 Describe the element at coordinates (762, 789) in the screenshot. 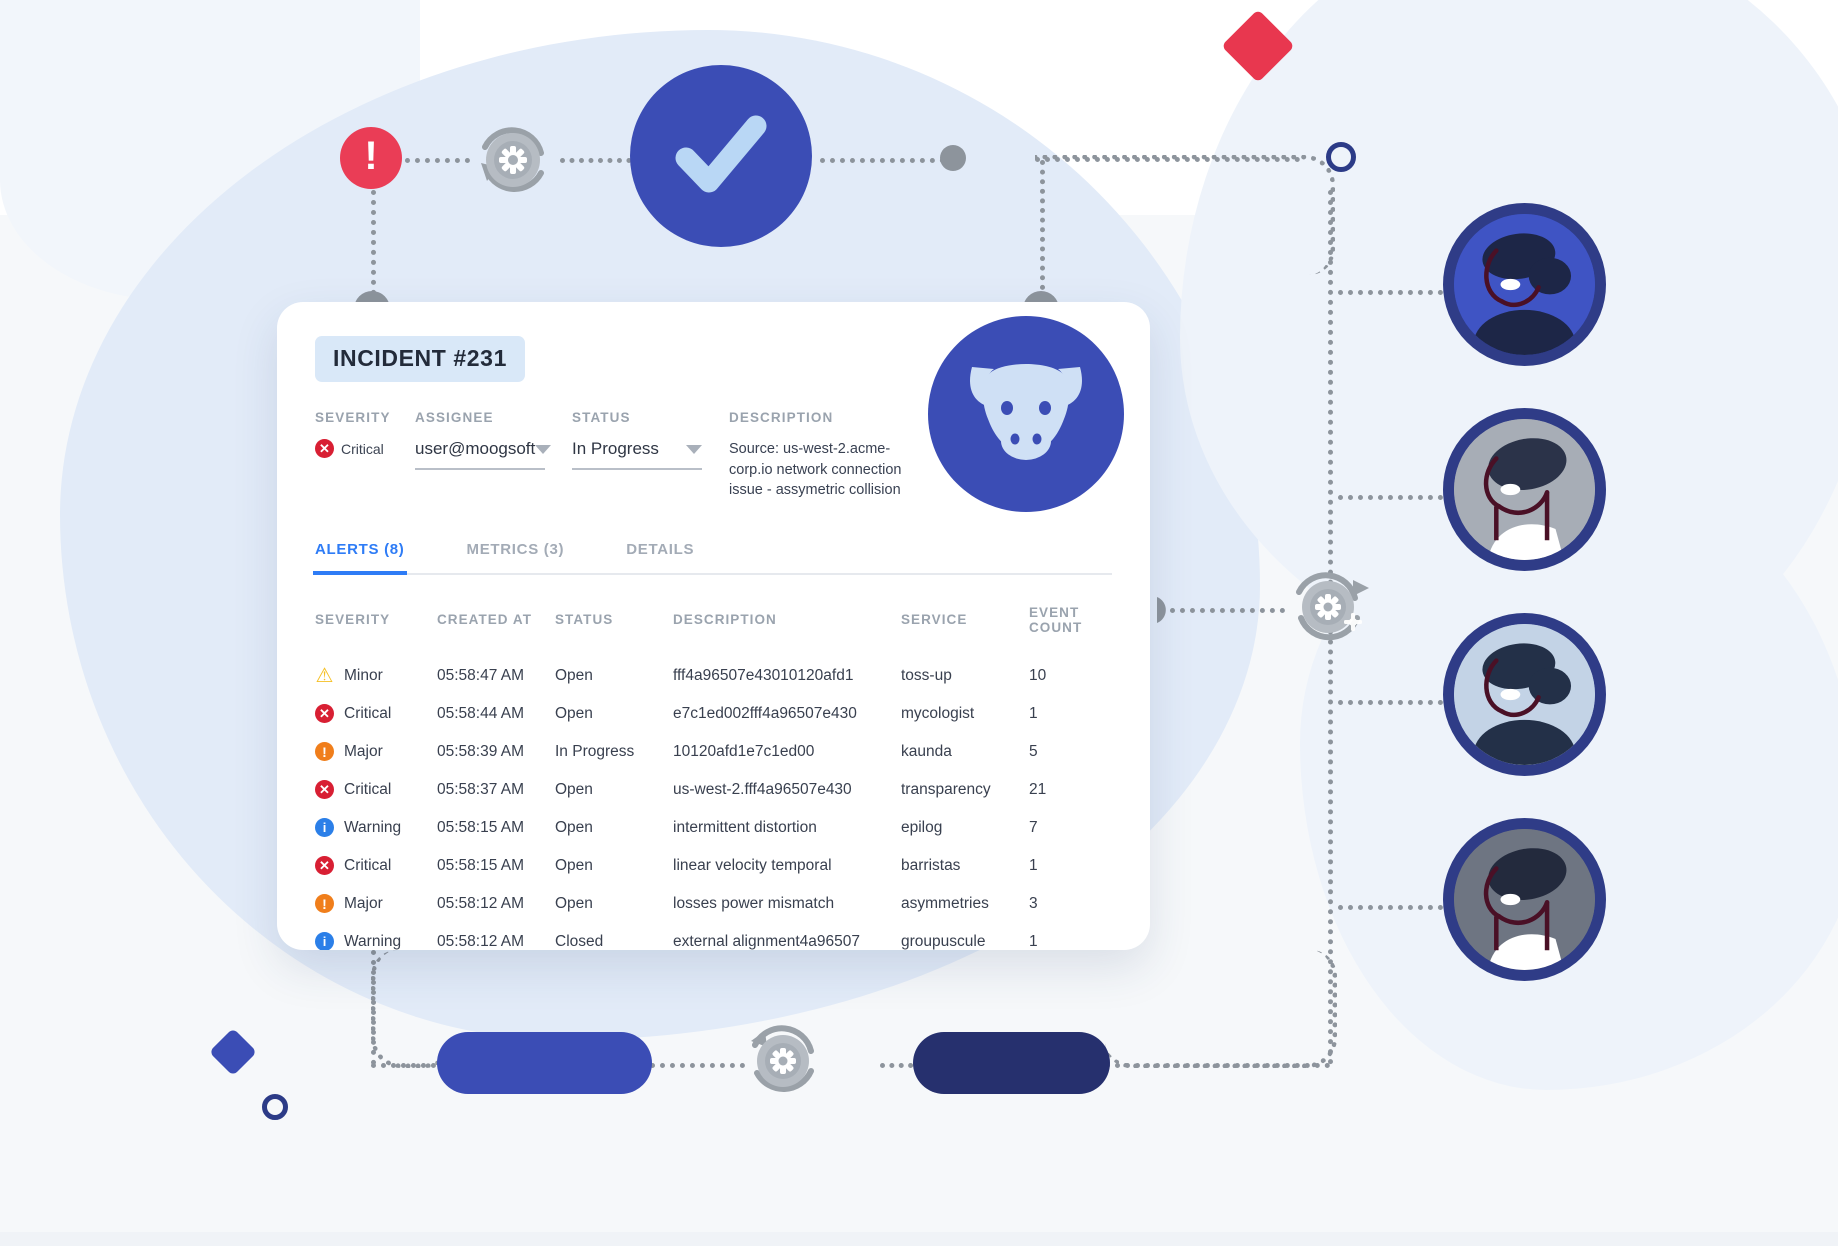

I see `cell-description: us-west-2.fff4a96507e430` at that location.